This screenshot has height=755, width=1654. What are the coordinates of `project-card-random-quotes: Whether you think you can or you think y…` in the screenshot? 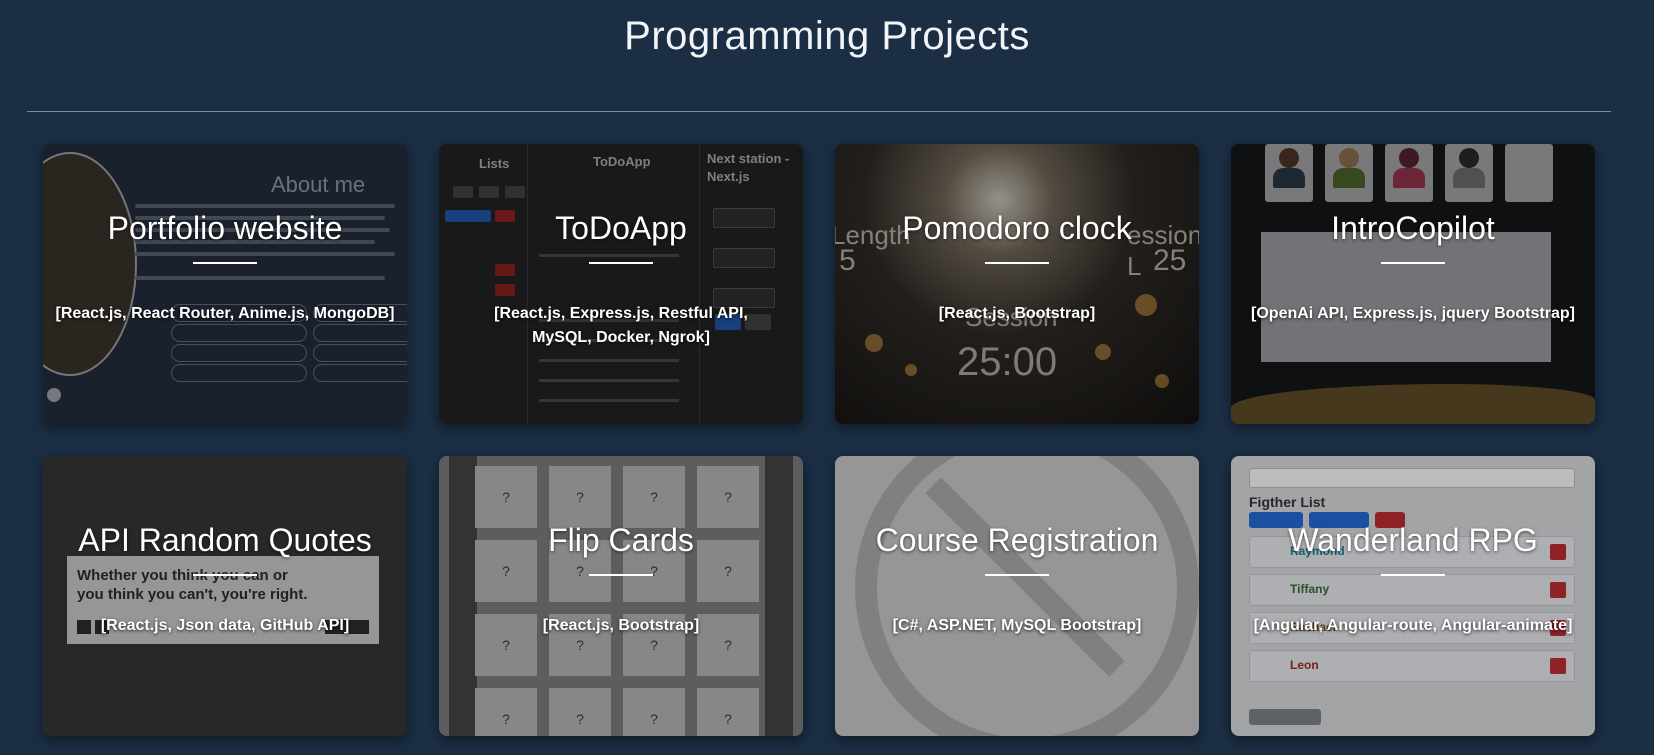 It's located at (225, 596).